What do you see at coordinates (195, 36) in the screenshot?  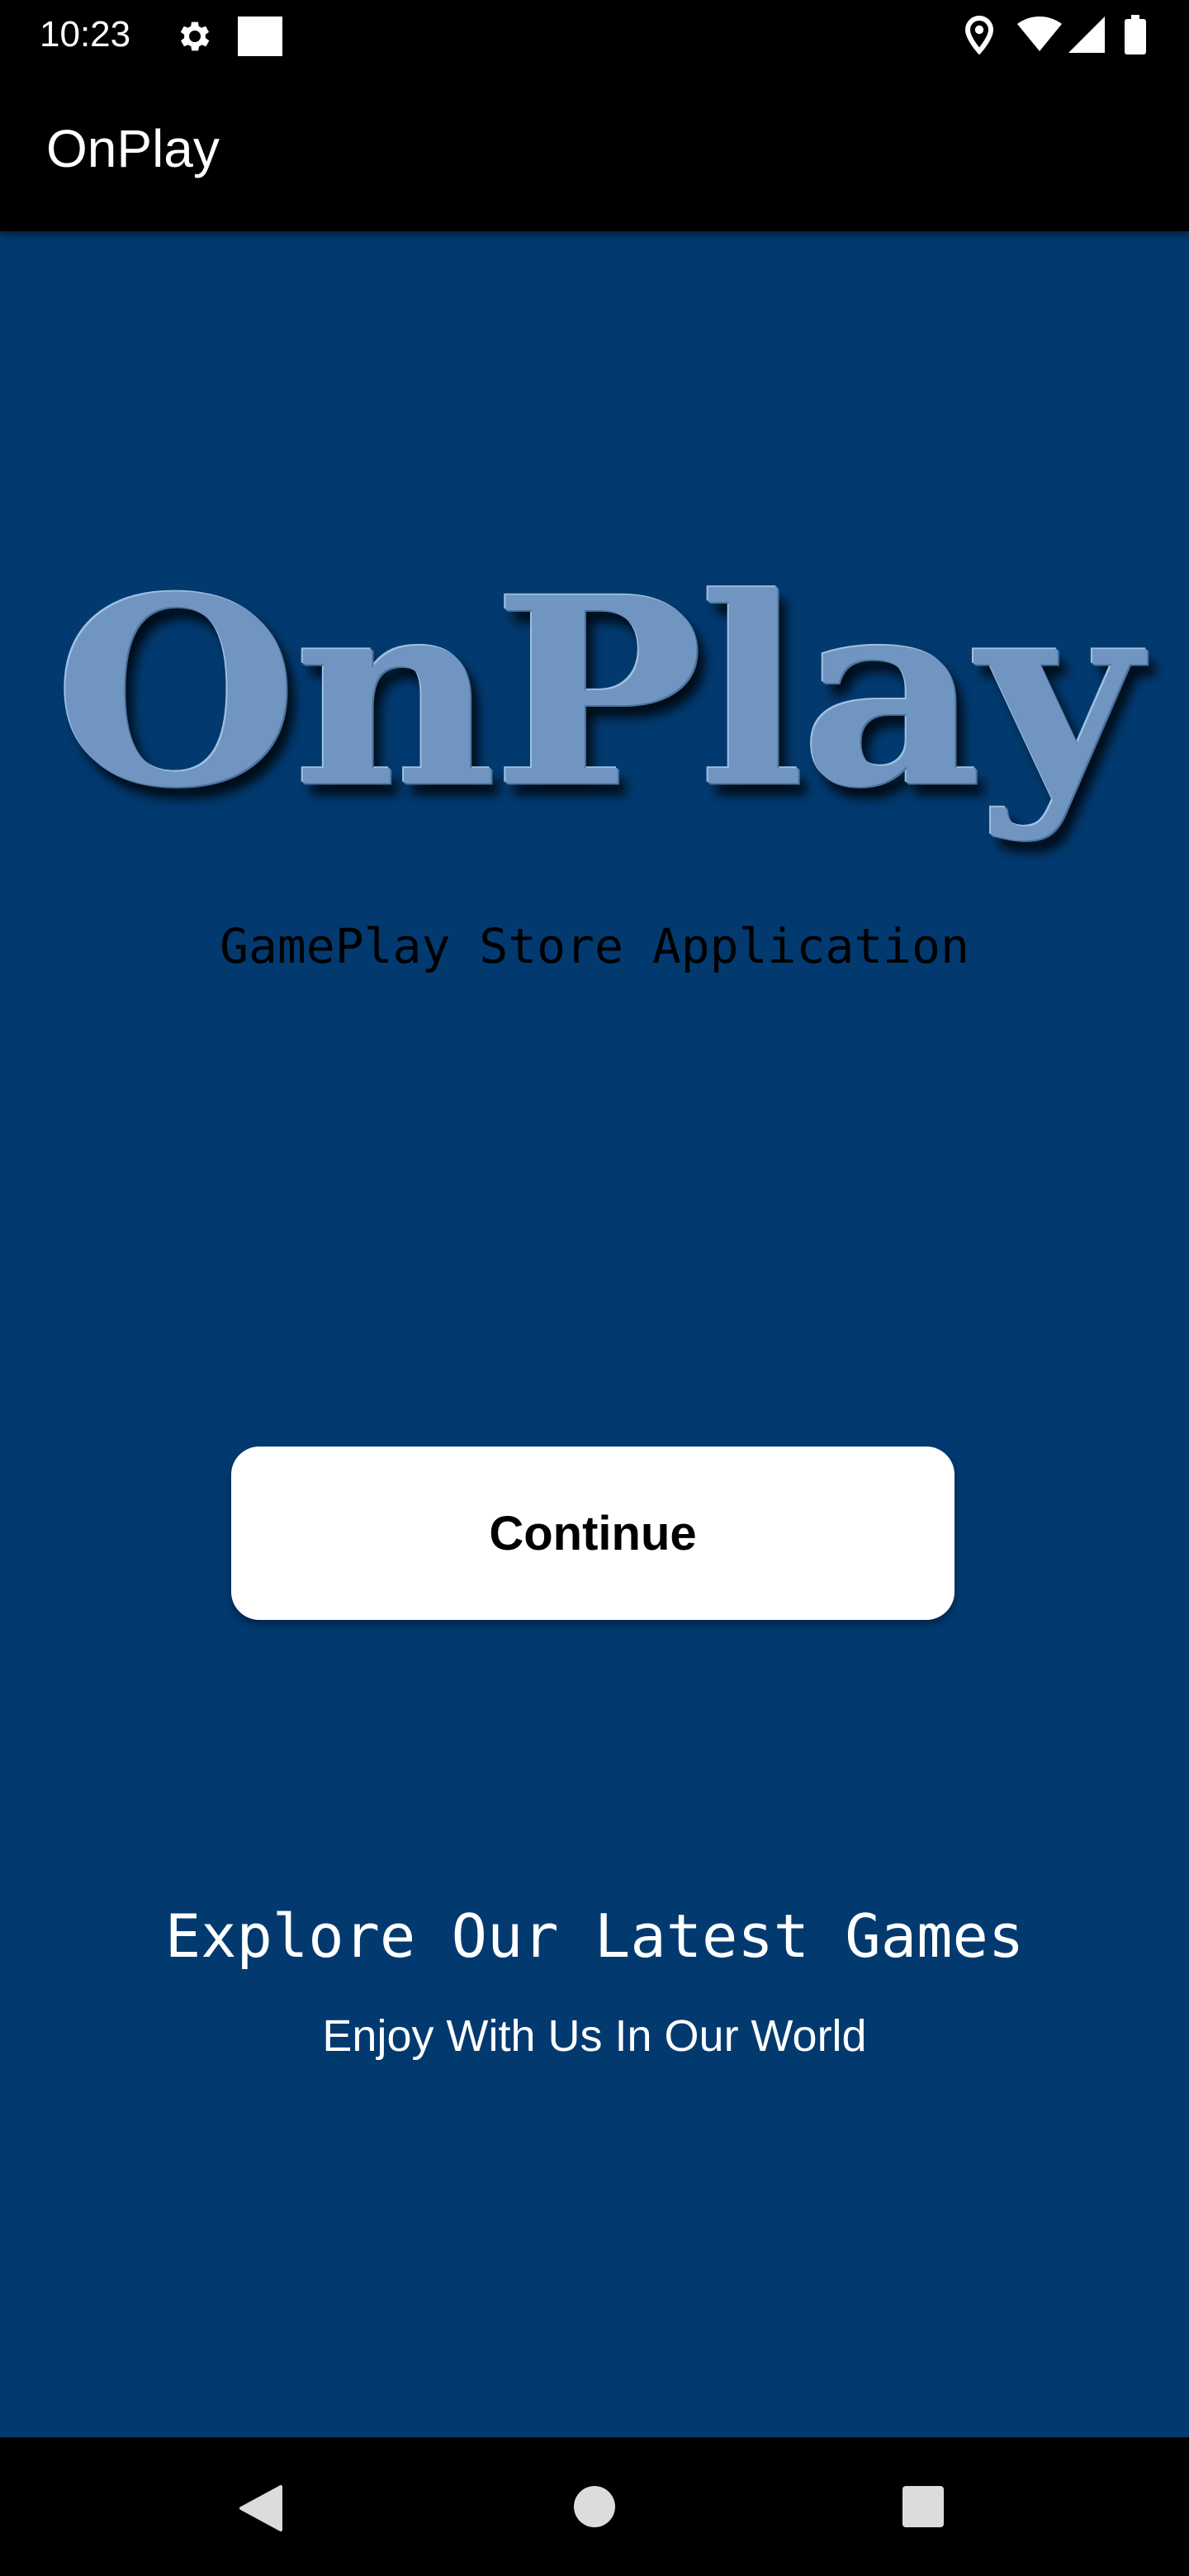 I see `gear-icon` at bounding box center [195, 36].